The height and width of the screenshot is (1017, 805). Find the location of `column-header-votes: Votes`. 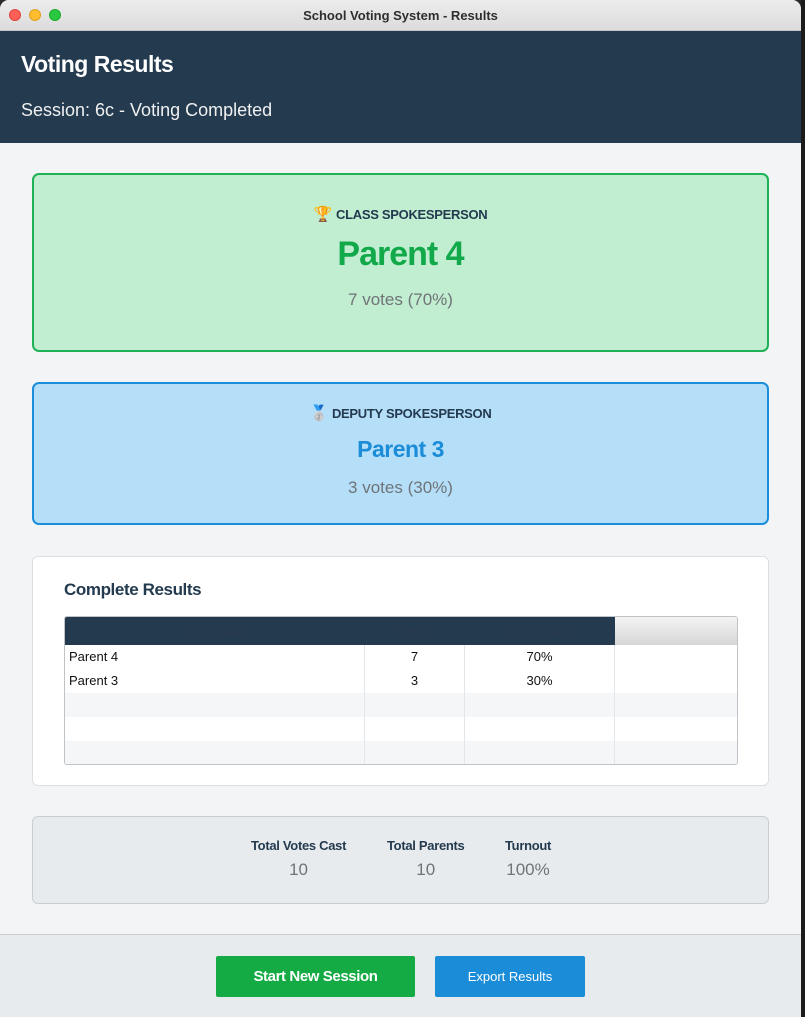

column-header-votes: Votes is located at coordinates (415, 631).